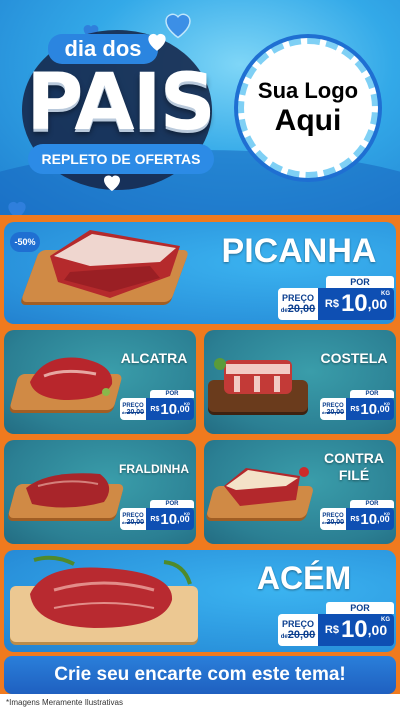 The height and width of the screenshot is (711, 400). Describe the element at coordinates (25, 242) in the screenshot. I see `discount-badge: -50%` at that location.